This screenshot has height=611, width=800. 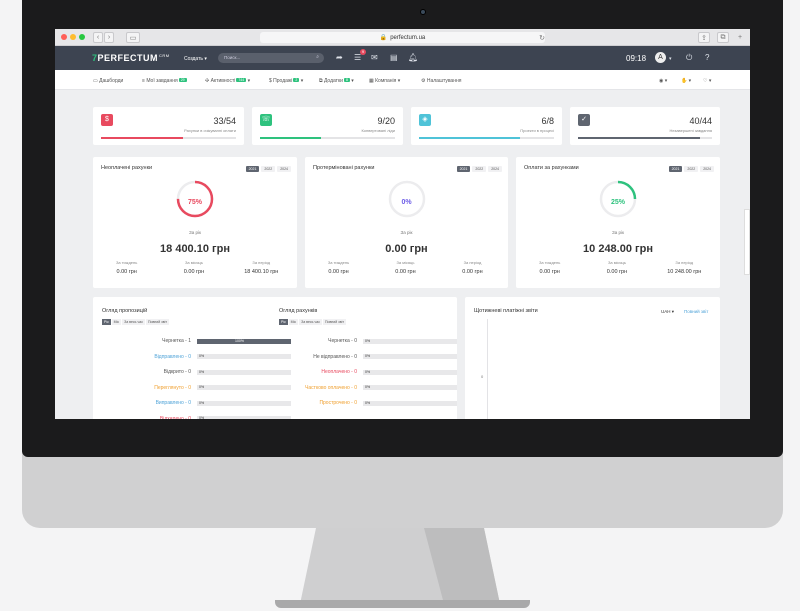 What do you see at coordinates (663, 81) in the screenshot?
I see `view-icon: ◉ ▾` at bounding box center [663, 81].